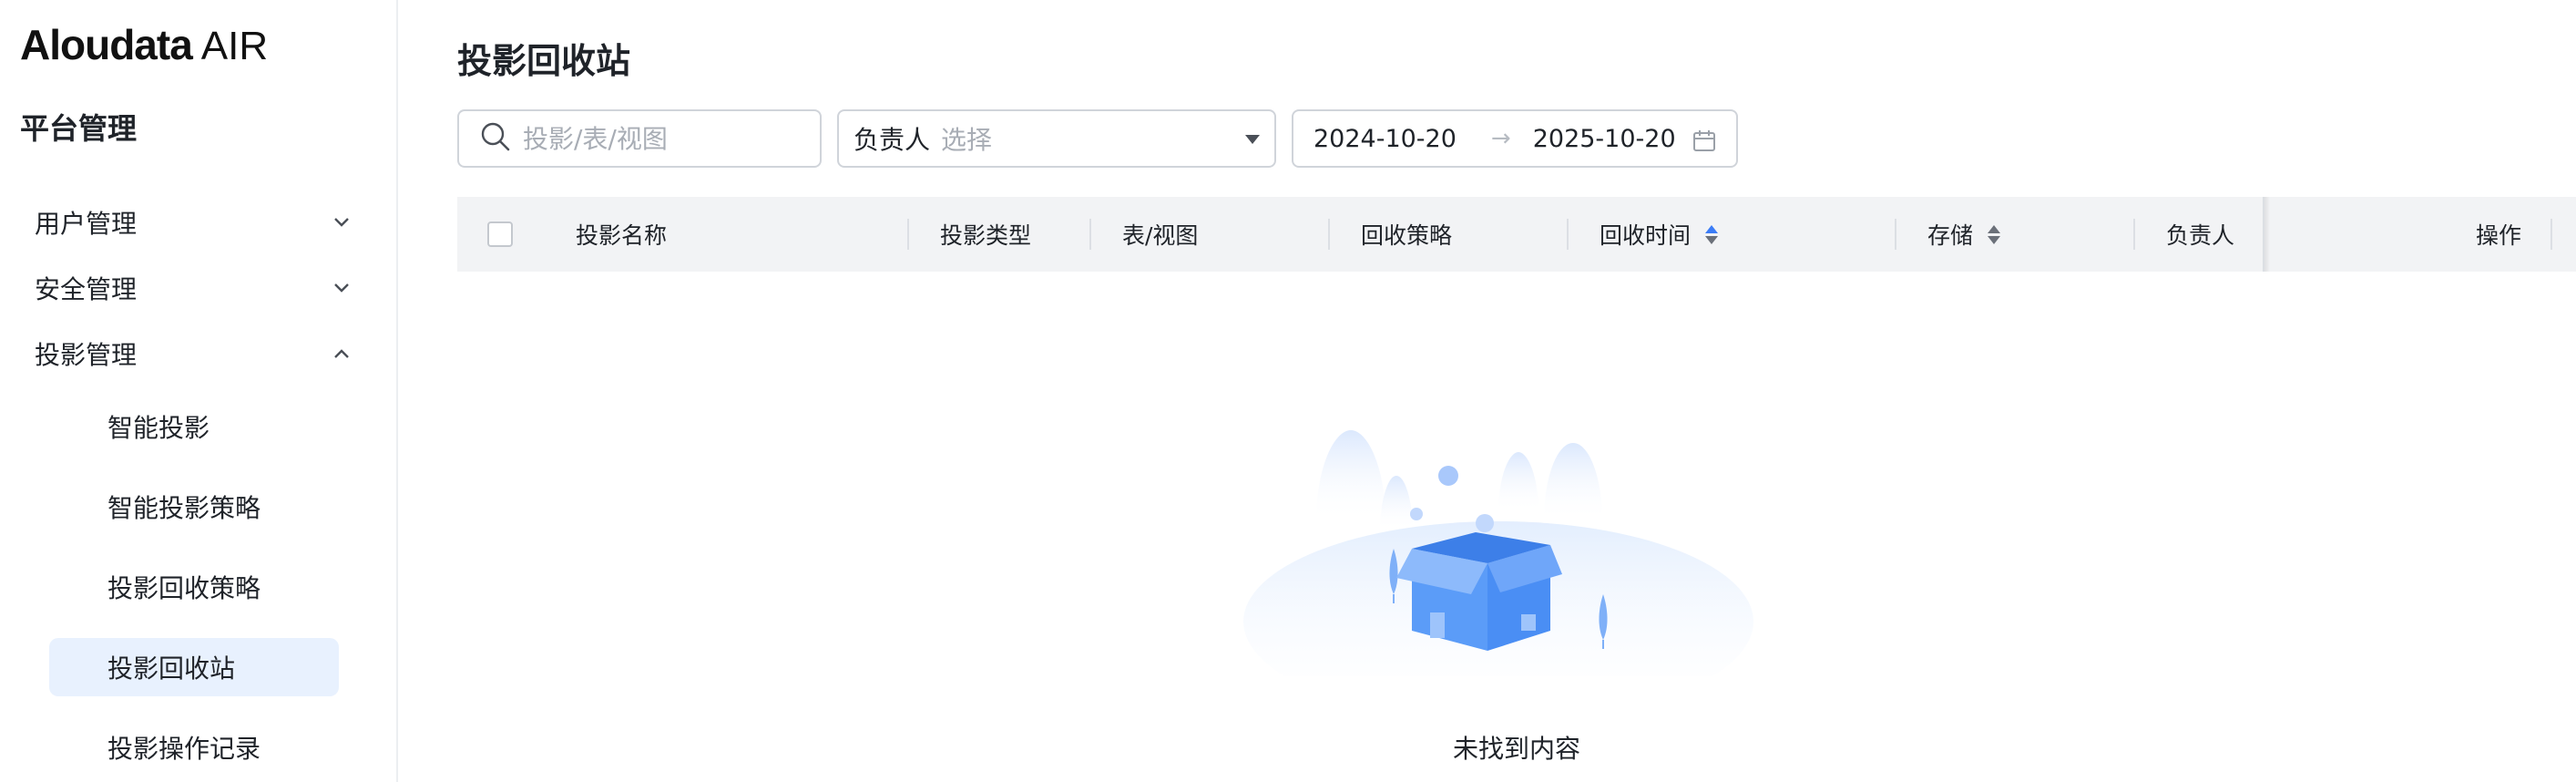  I want to click on sidebar-group-label: 投影管理, so click(86, 355).